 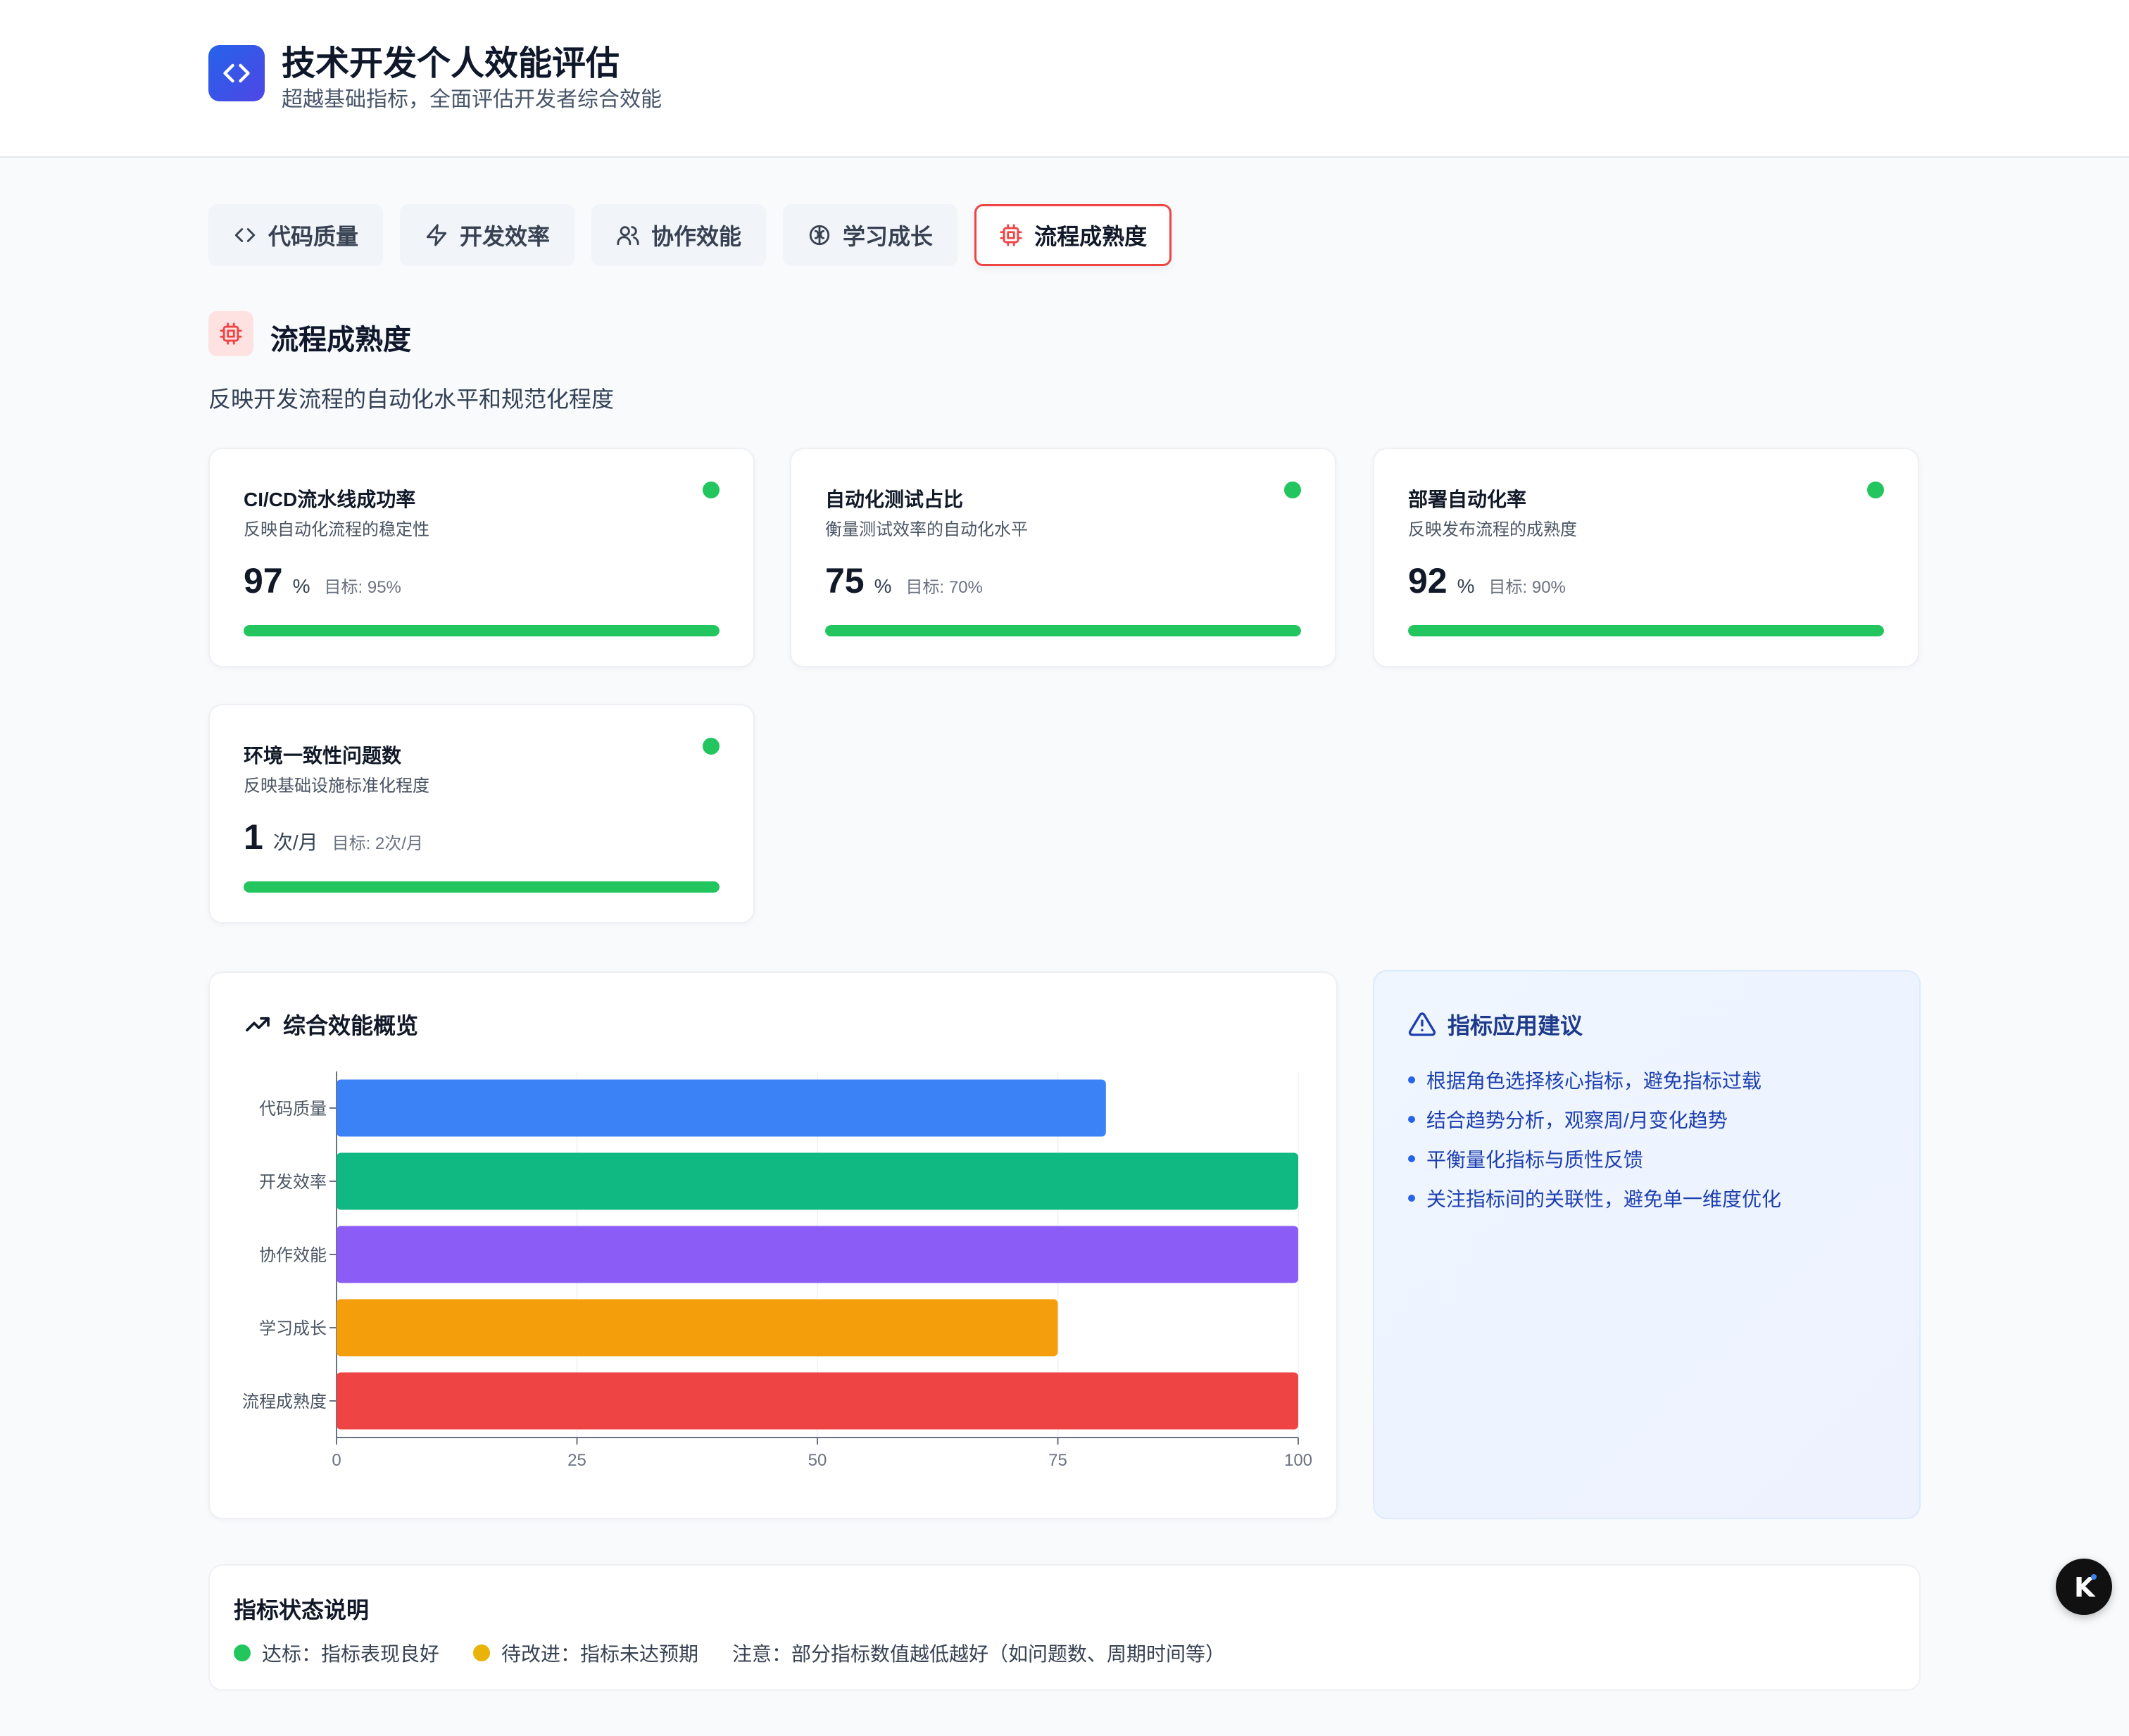 What do you see at coordinates (481, 557) in the screenshot?
I see `metric-card: CI/CD流水线成功率 反映自动化流程的稳定性 97 % 目标: 95%` at bounding box center [481, 557].